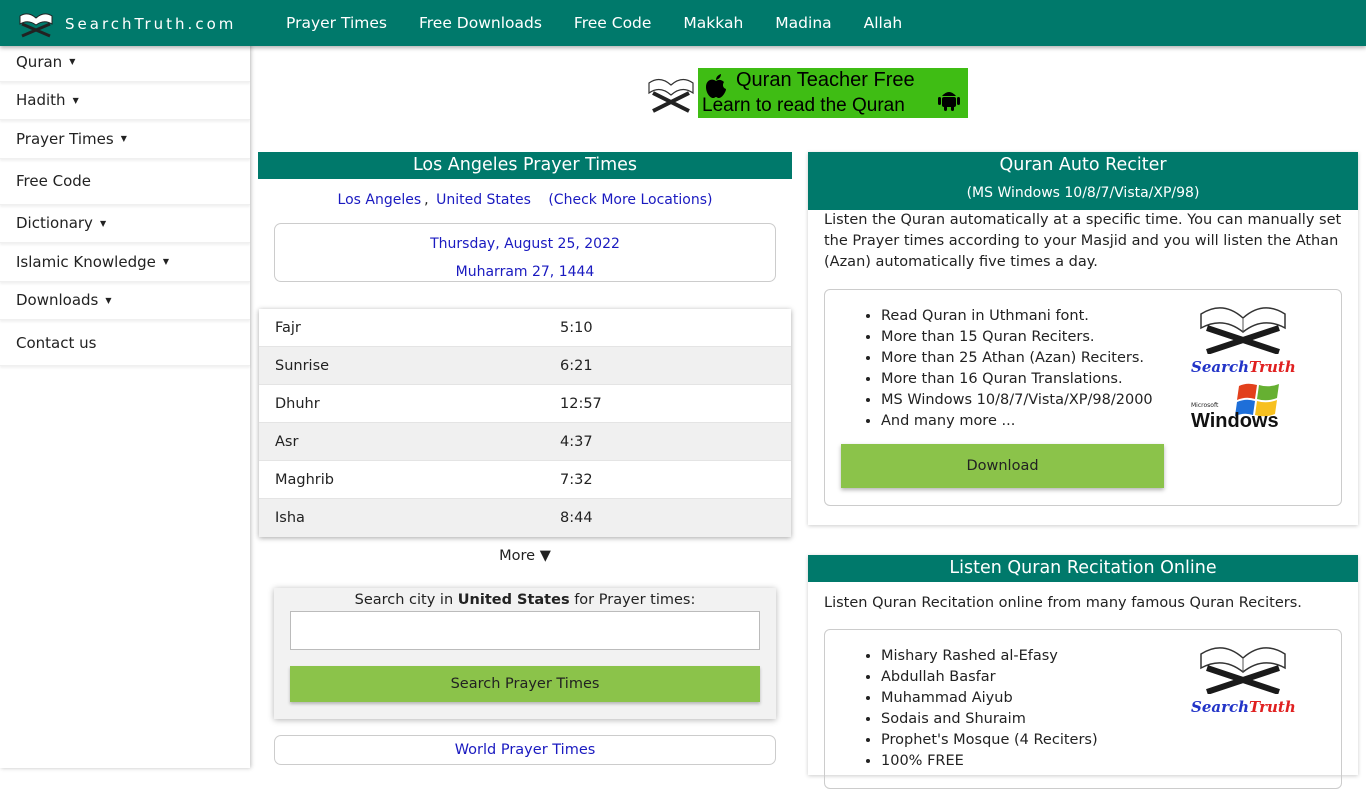  I want to click on sidebar-item-label: Islamic Knowledge, so click(86, 261).